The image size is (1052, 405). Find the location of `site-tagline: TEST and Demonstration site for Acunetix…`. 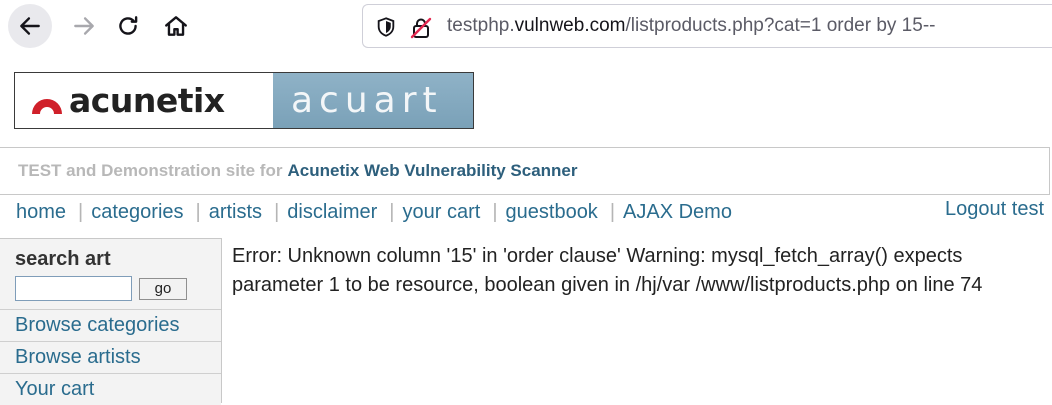

site-tagline: TEST and Demonstration site for Acunetix… is located at coordinates (525, 171).